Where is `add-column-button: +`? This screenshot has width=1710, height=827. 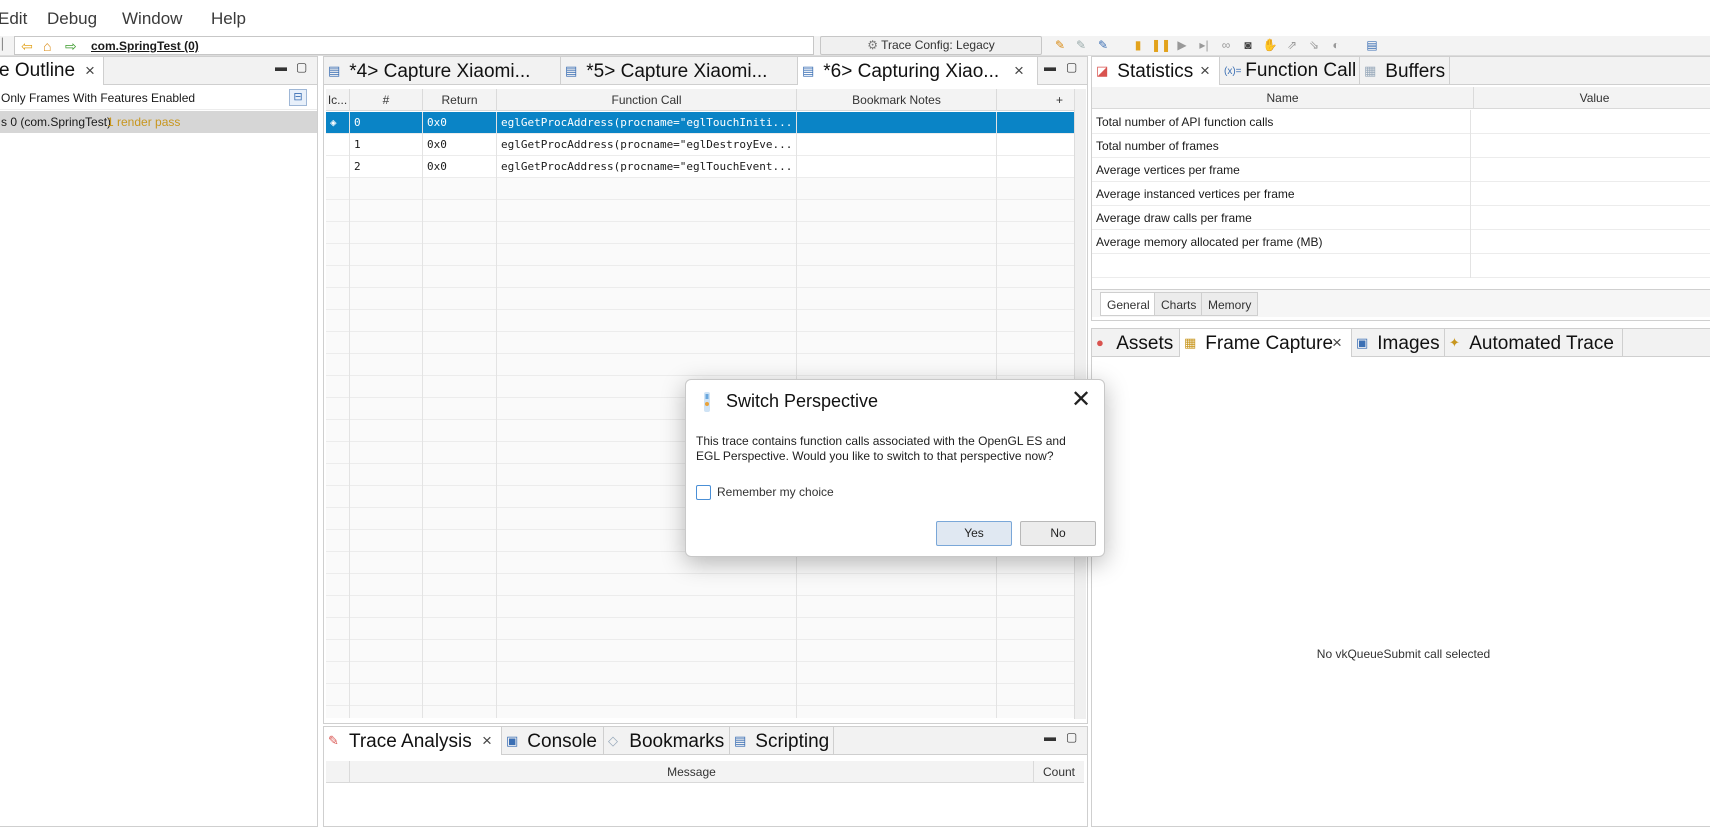 add-column-button: + is located at coordinates (1033, 100).